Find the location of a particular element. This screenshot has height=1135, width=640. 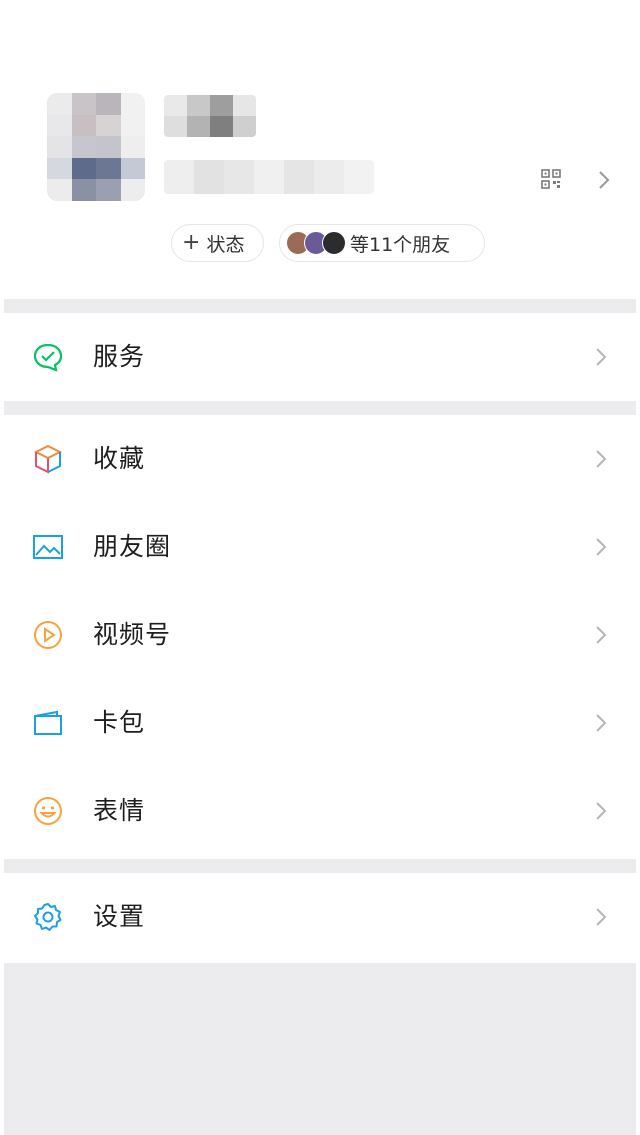

moments-image-icon is located at coordinates (48, 547).